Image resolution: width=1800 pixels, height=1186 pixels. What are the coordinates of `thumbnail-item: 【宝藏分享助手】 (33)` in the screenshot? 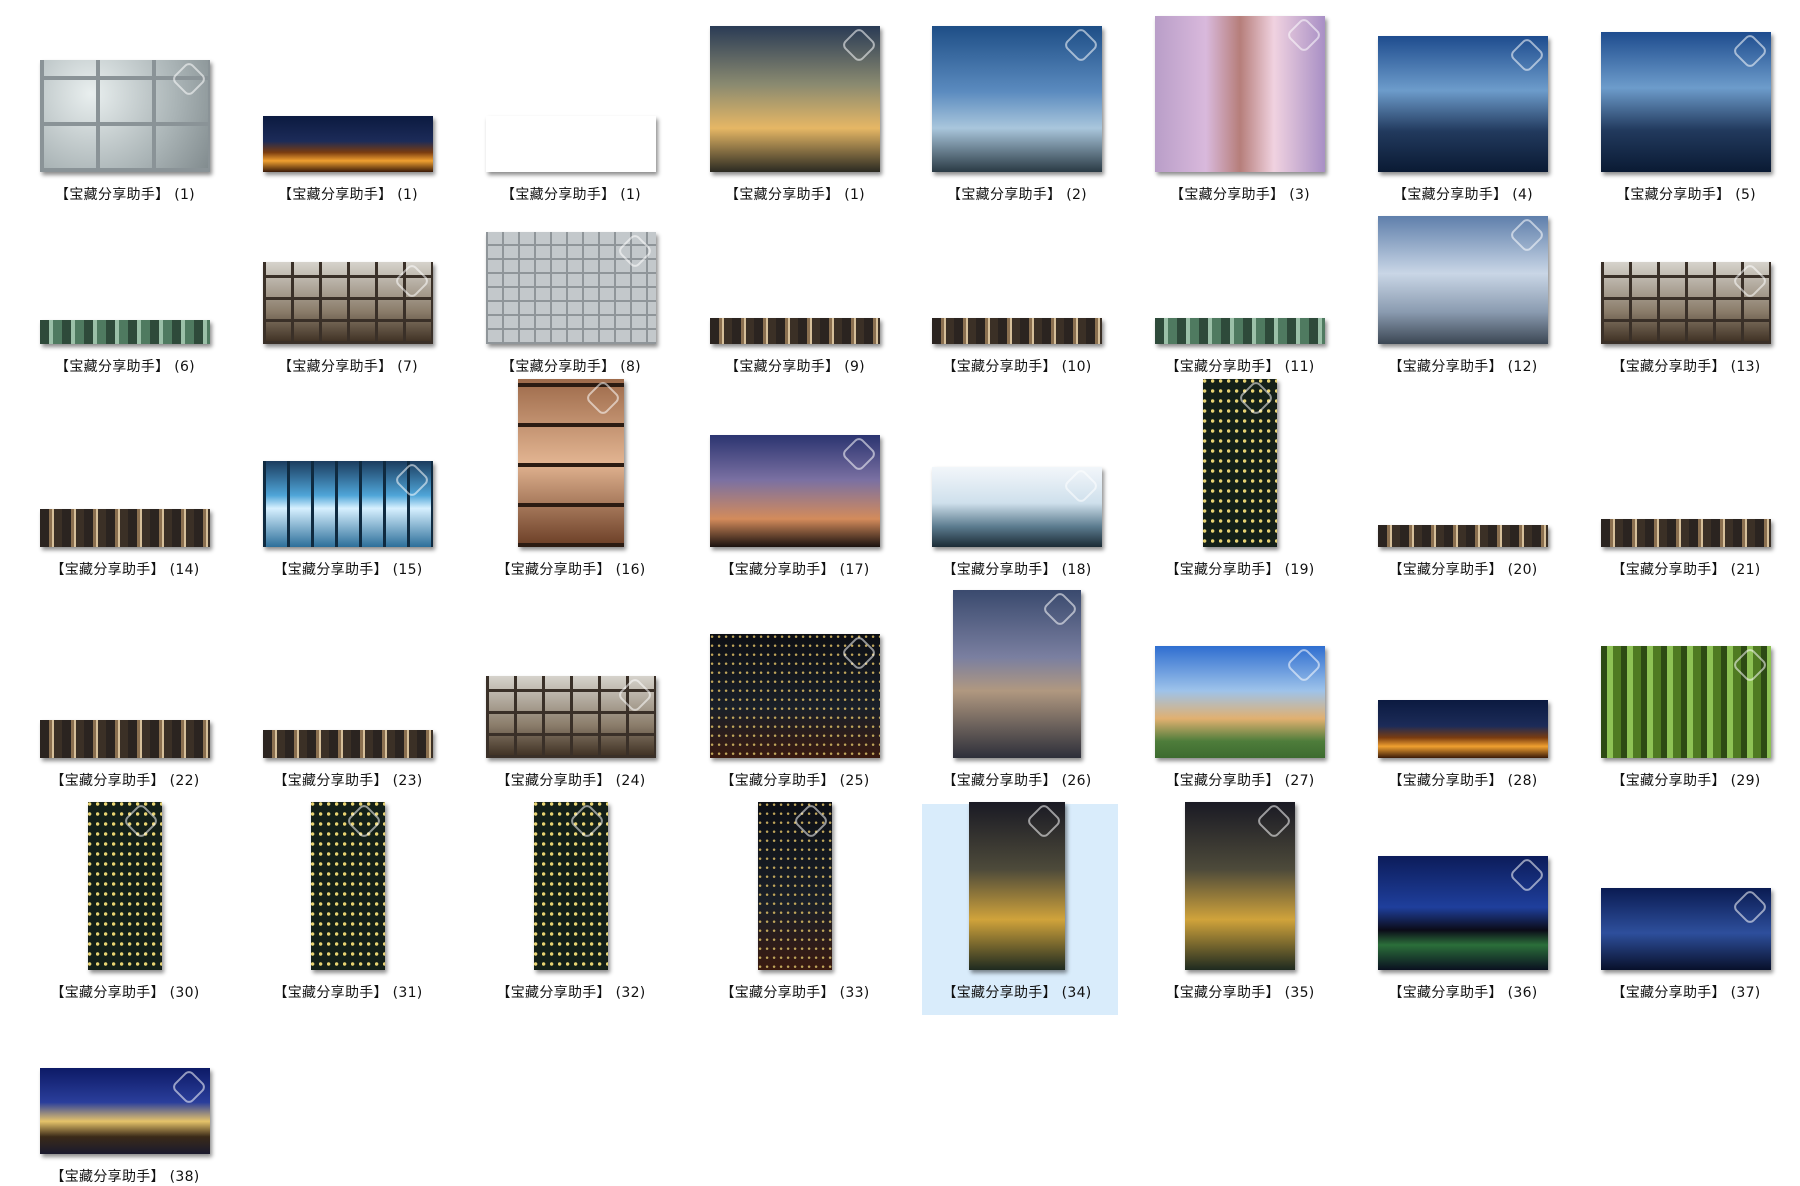 It's located at (795, 902).